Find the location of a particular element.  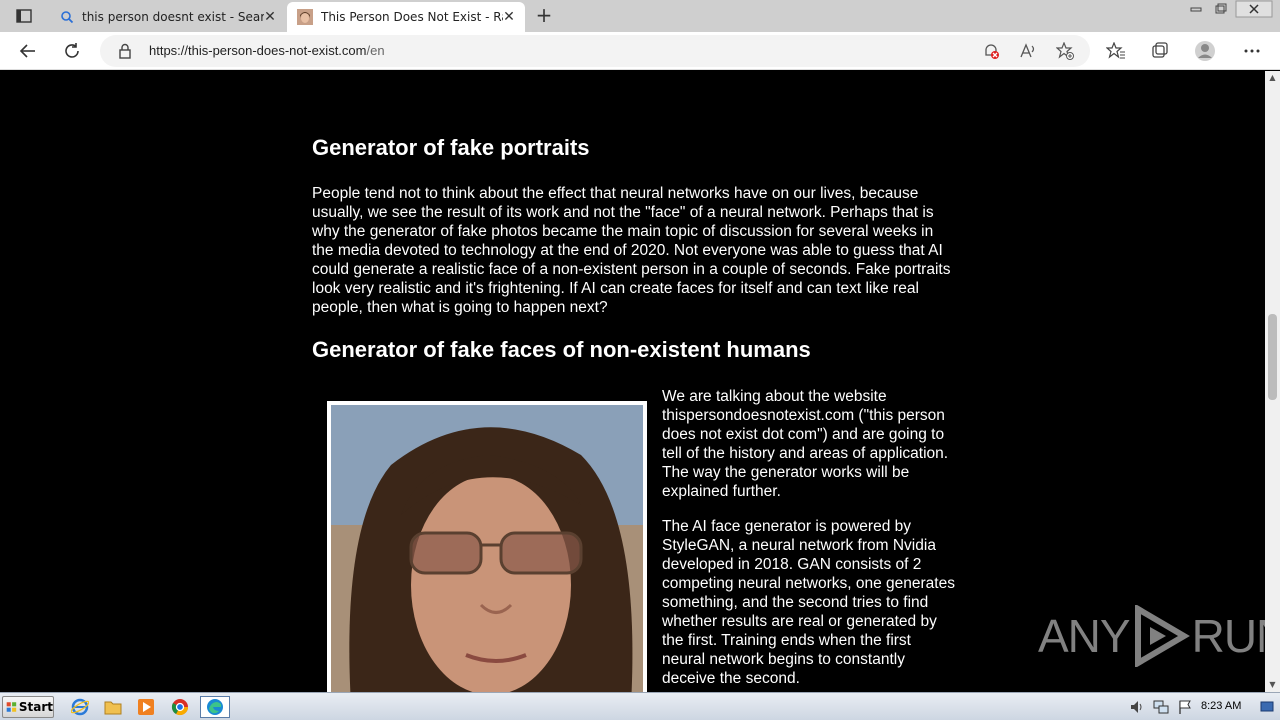

favorites-icon is located at coordinates (1115, 50).